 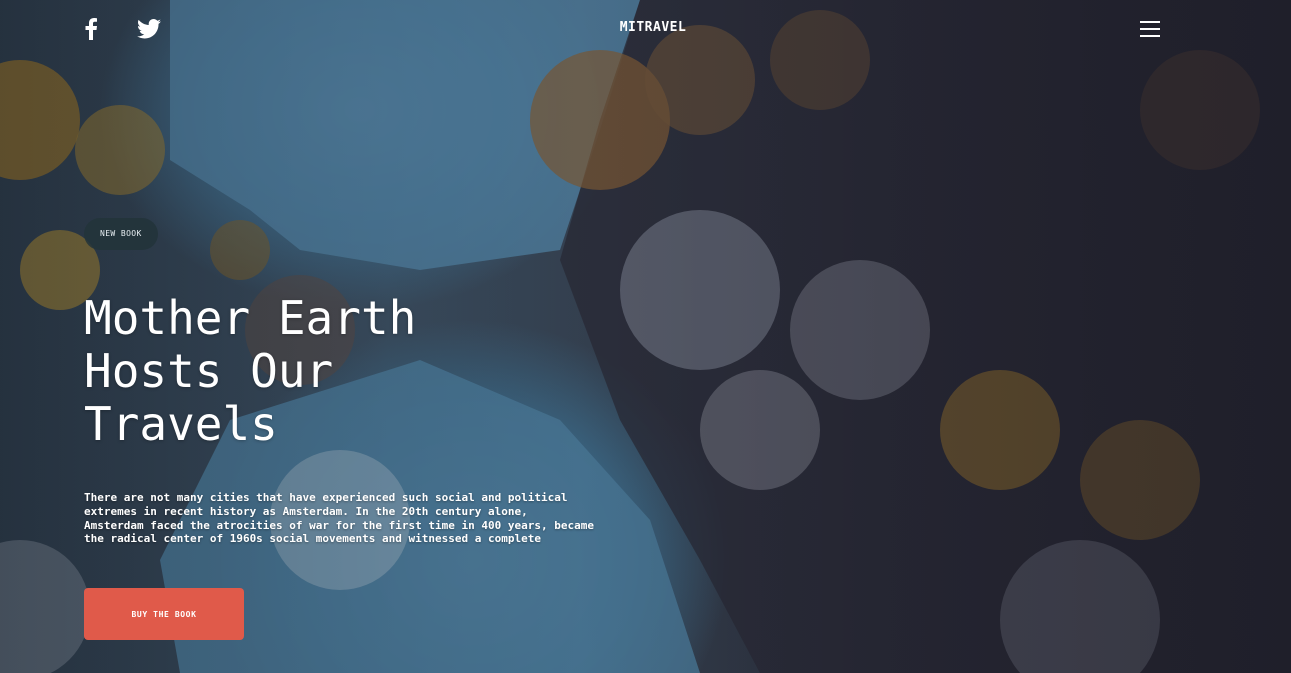 I want to click on twitter-glyph, so click(x=149, y=29).